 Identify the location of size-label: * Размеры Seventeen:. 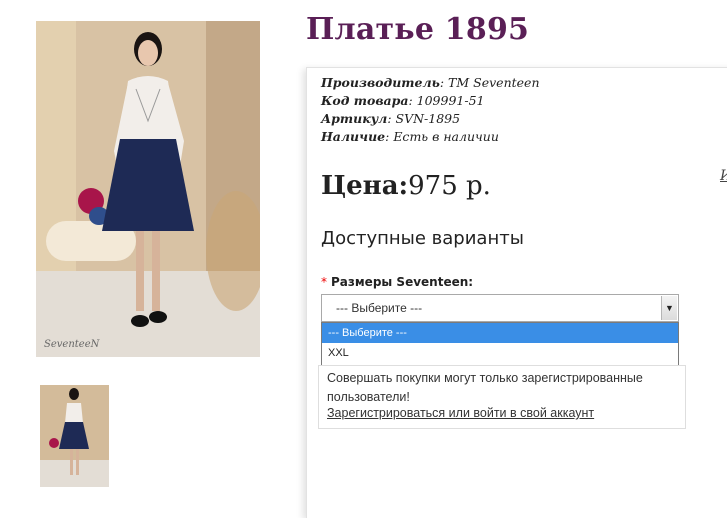
(397, 282).